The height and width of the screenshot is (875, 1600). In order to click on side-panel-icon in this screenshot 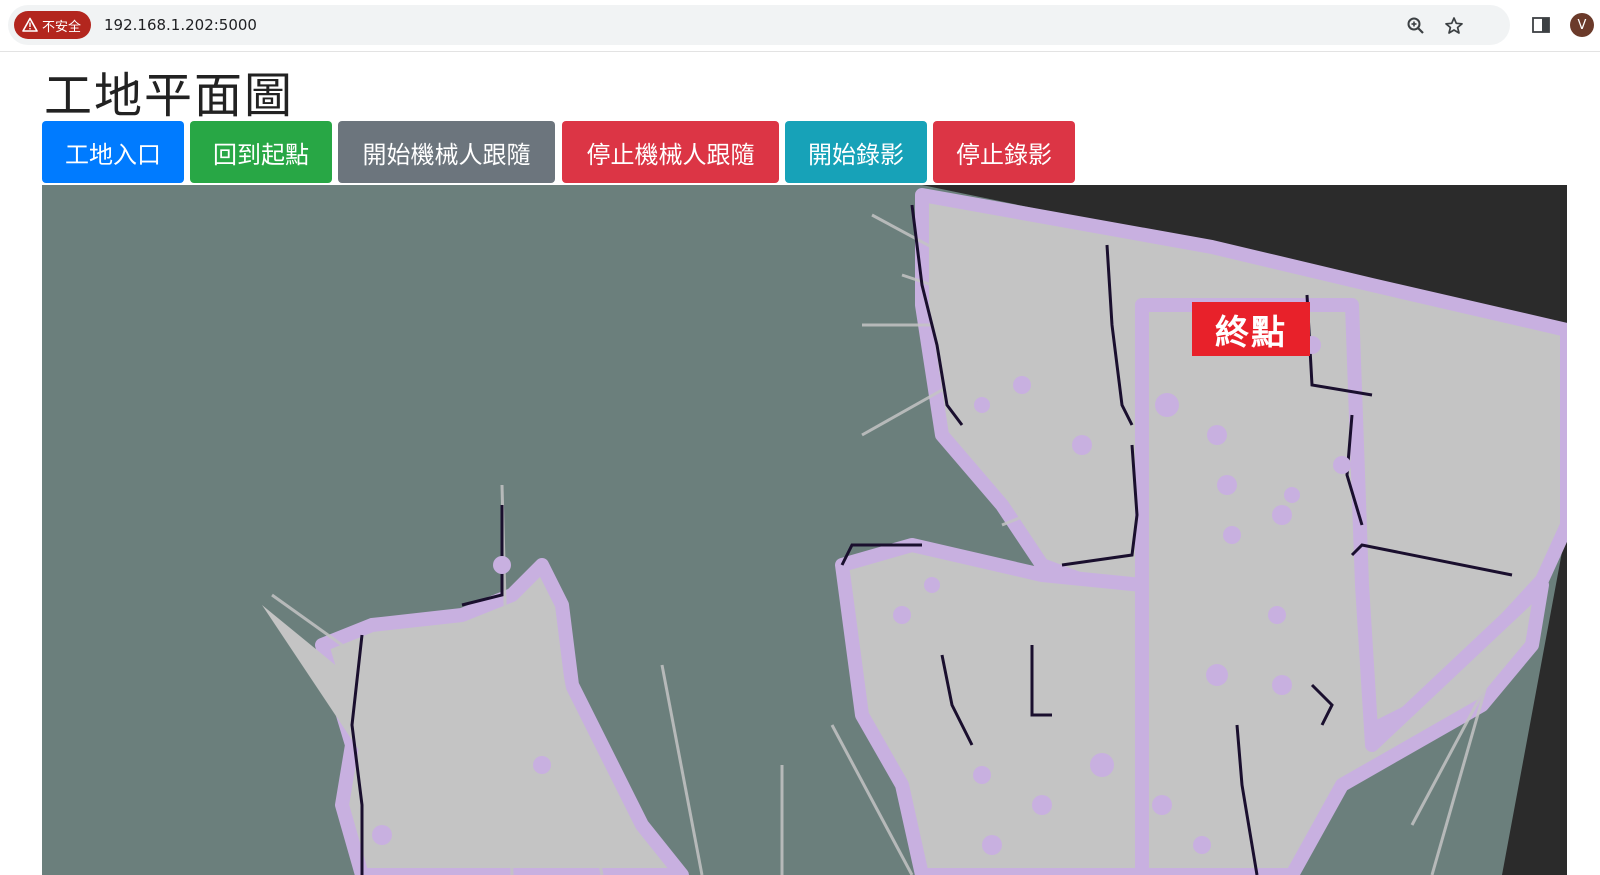, I will do `click(1541, 25)`.